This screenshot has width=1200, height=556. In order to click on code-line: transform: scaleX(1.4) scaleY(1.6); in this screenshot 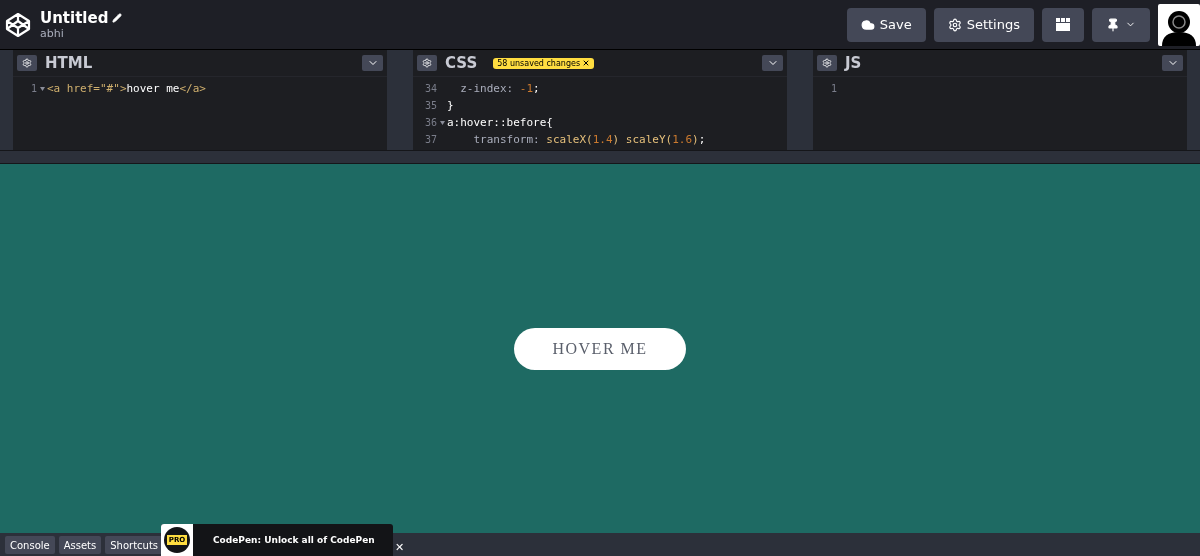, I will do `click(589, 139)`.